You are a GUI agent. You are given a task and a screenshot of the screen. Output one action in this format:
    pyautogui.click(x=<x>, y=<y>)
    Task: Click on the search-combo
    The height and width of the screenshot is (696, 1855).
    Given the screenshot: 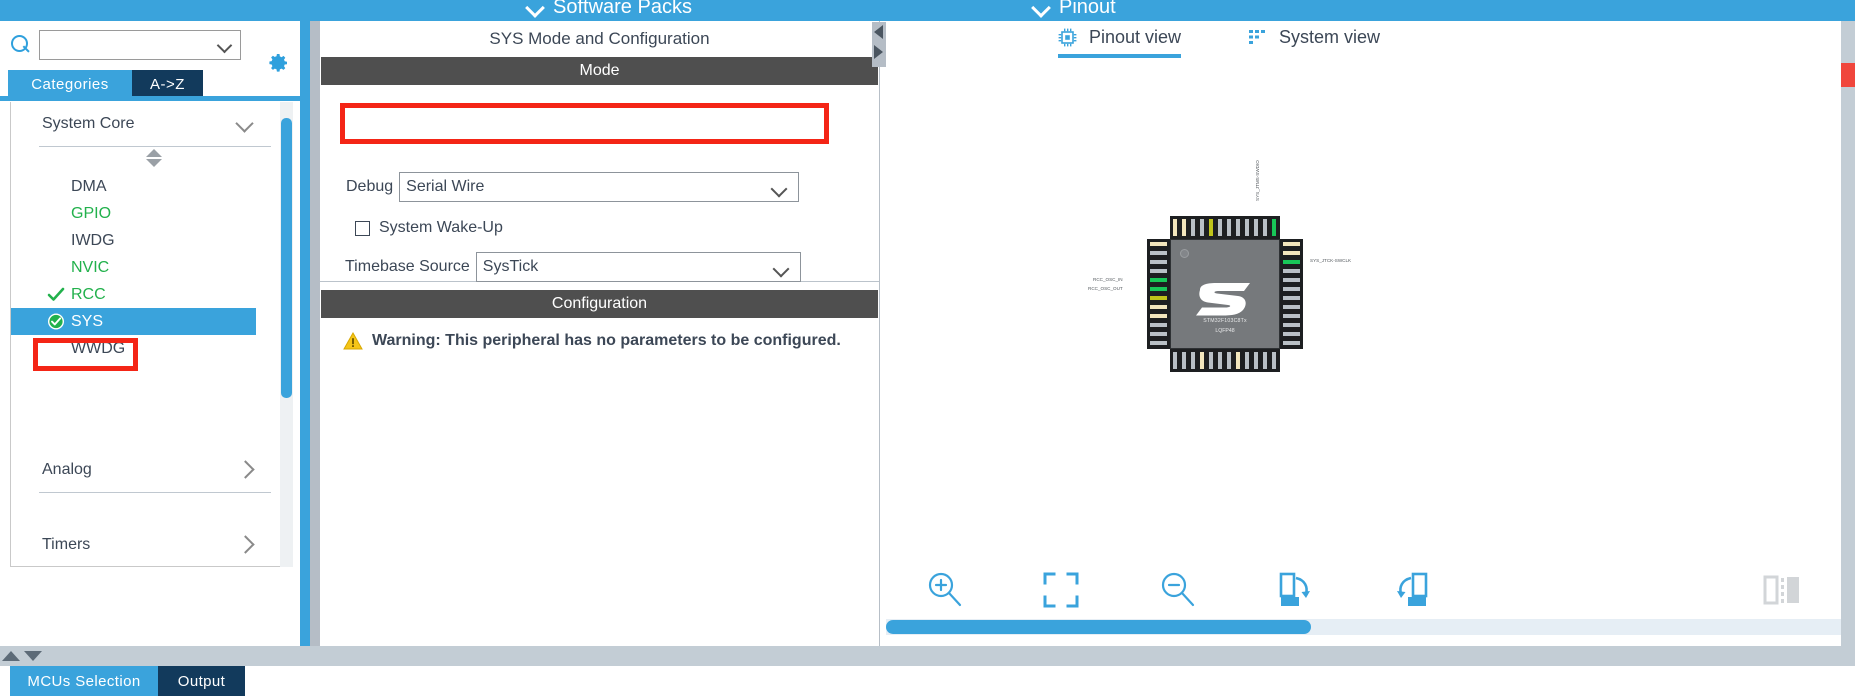 What is the action you would take?
    pyautogui.click(x=140, y=44)
    